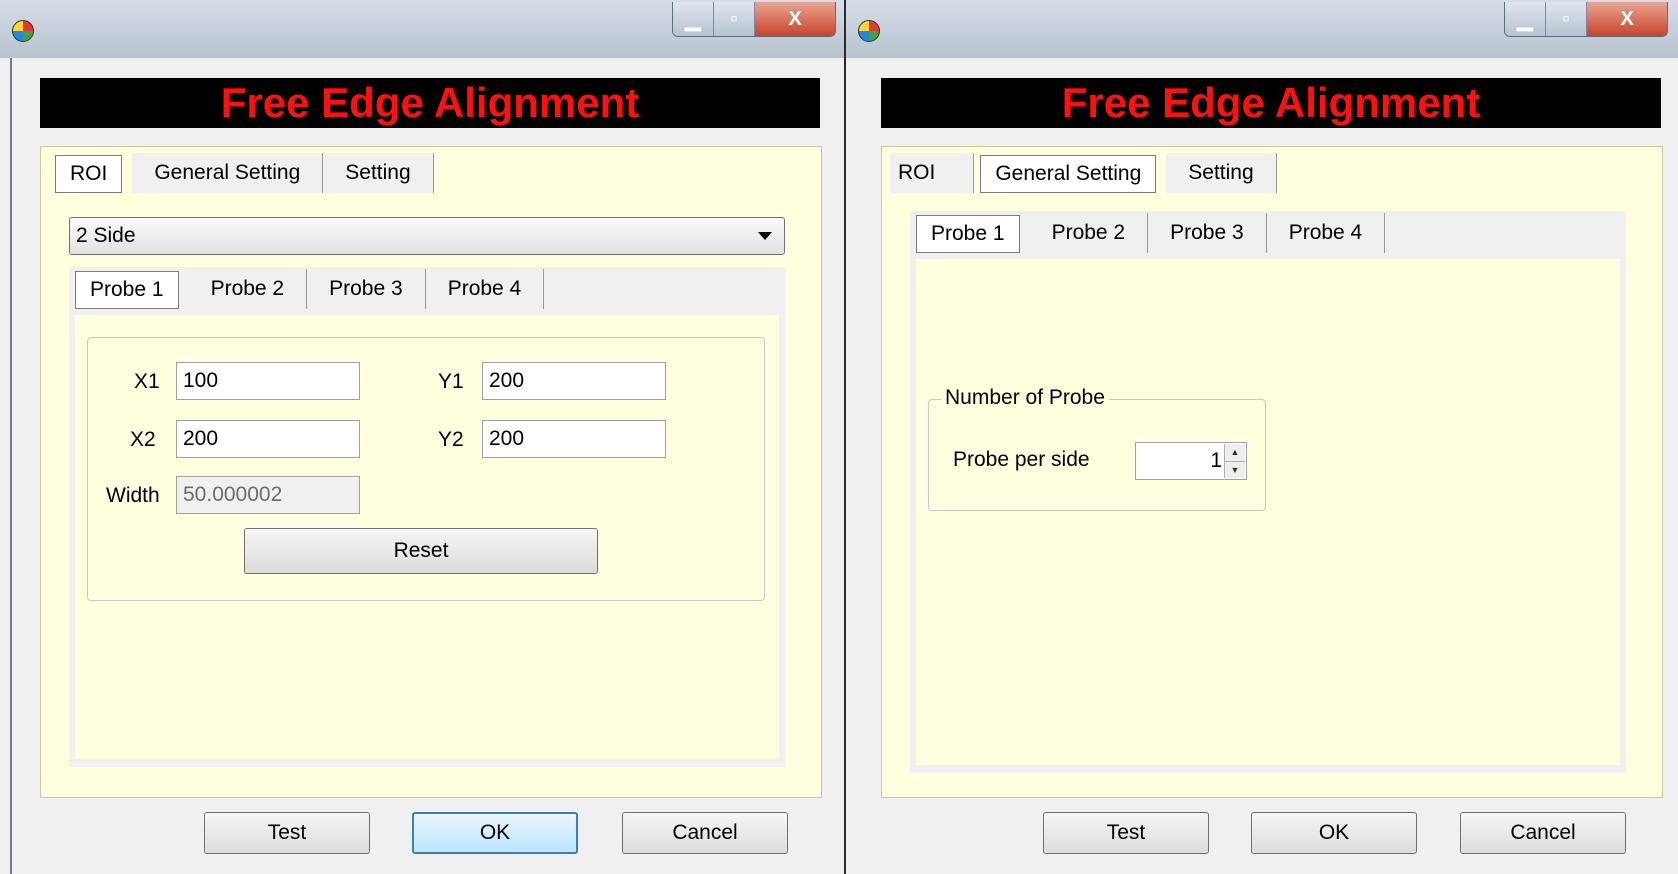  I want to click on dropdown-value: 2 Side, so click(106, 235).